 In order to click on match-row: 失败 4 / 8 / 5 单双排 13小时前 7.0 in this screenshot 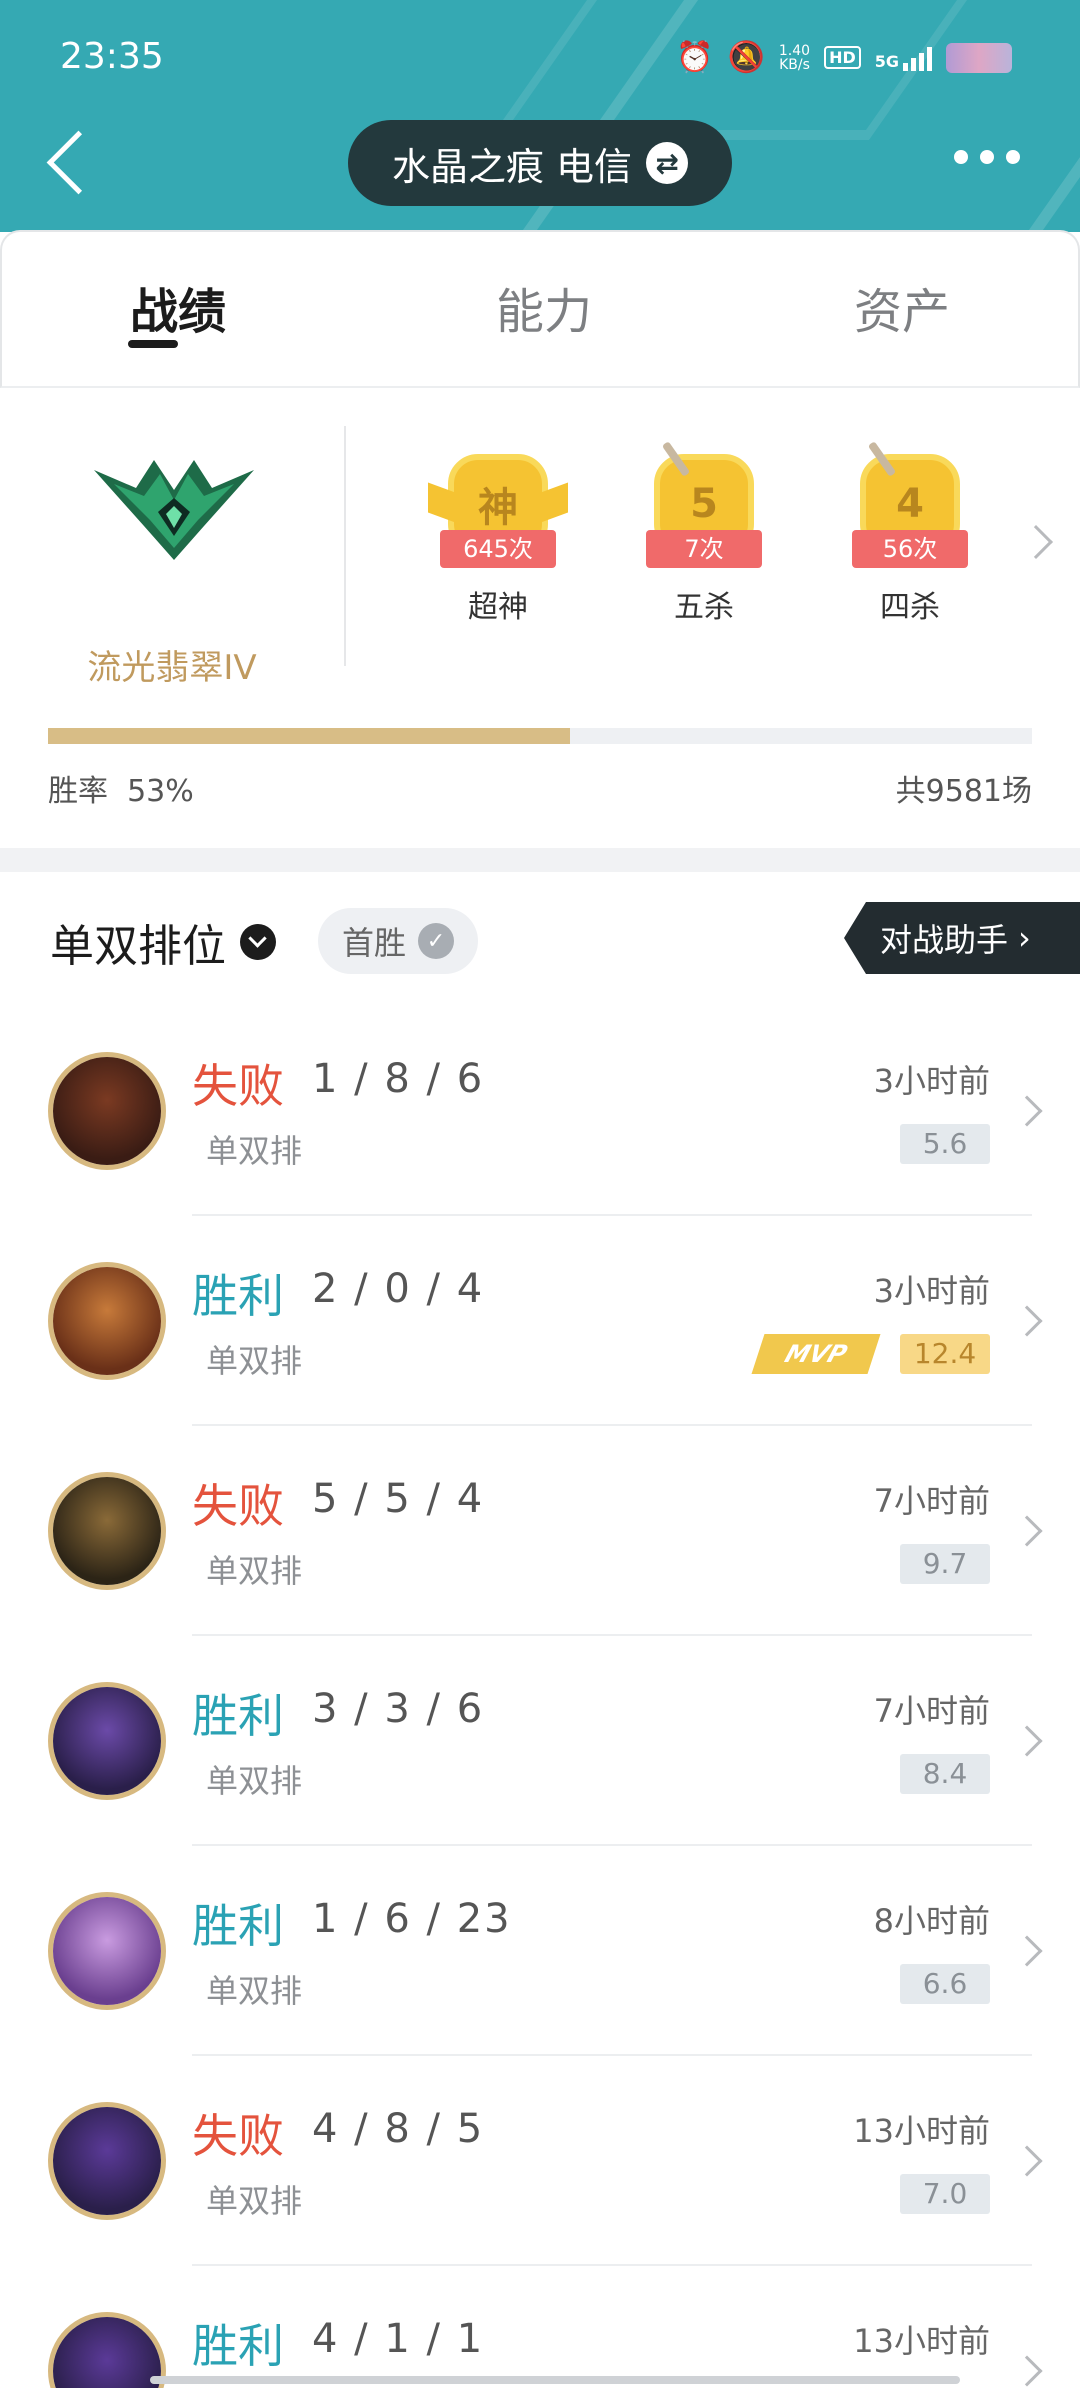, I will do `click(540, 2161)`.